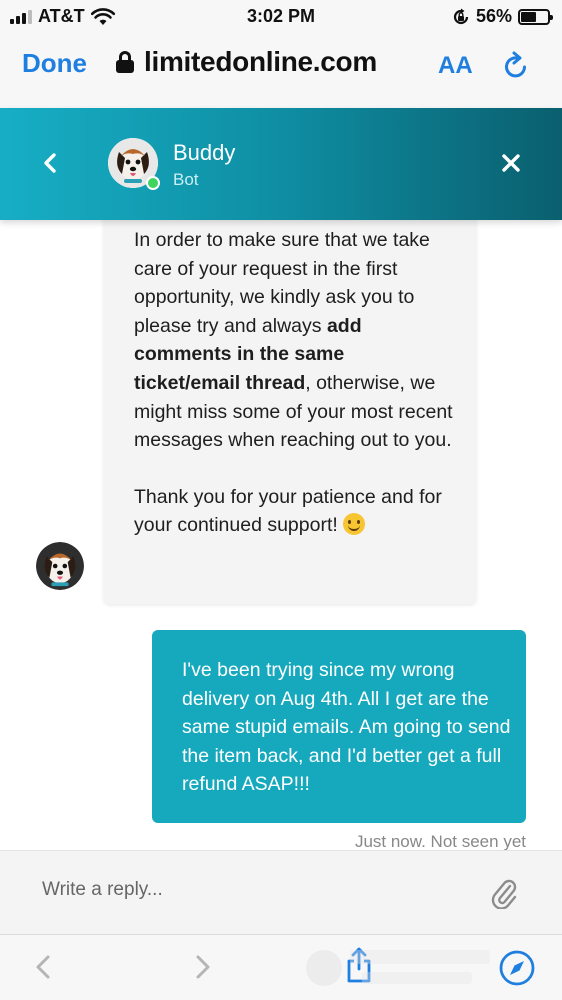 The height and width of the screenshot is (1000, 562). What do you see at coordinates (260, 62) in the screenshot?
I see `url-text: limitedonline.com` at bounding box center [260, 62].